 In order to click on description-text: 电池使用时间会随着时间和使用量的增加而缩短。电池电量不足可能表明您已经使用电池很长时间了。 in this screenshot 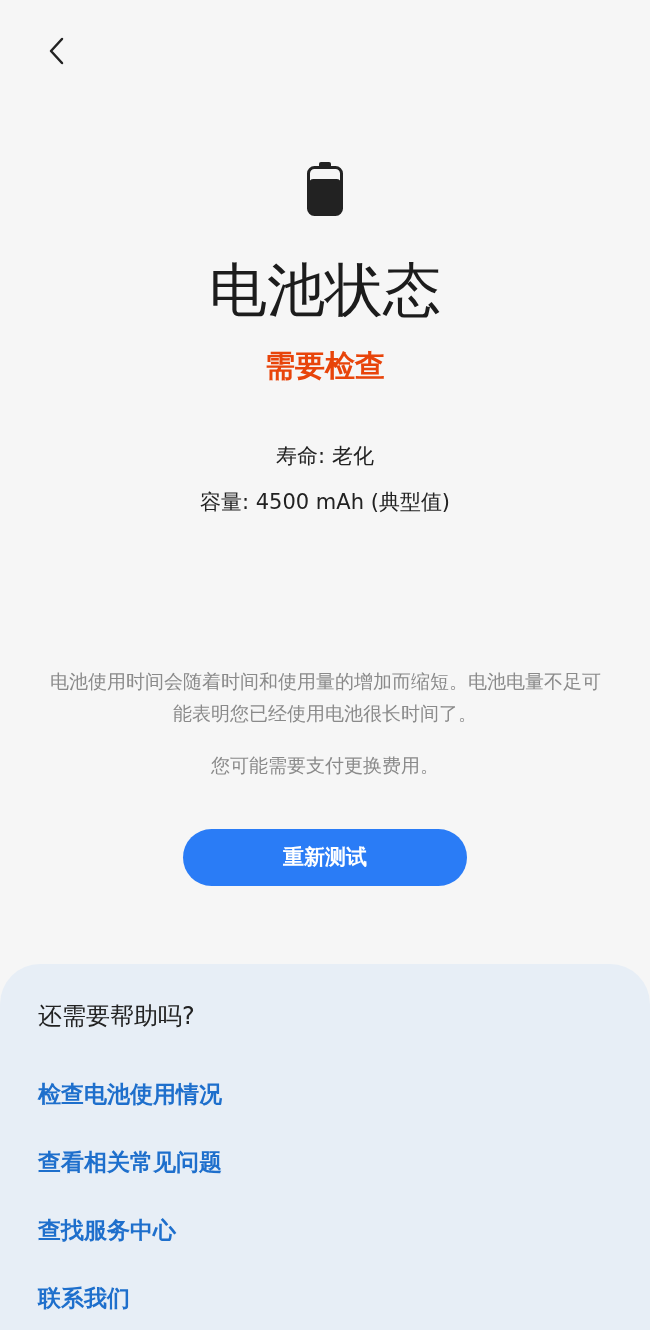, I will do `click(325, 697)`.